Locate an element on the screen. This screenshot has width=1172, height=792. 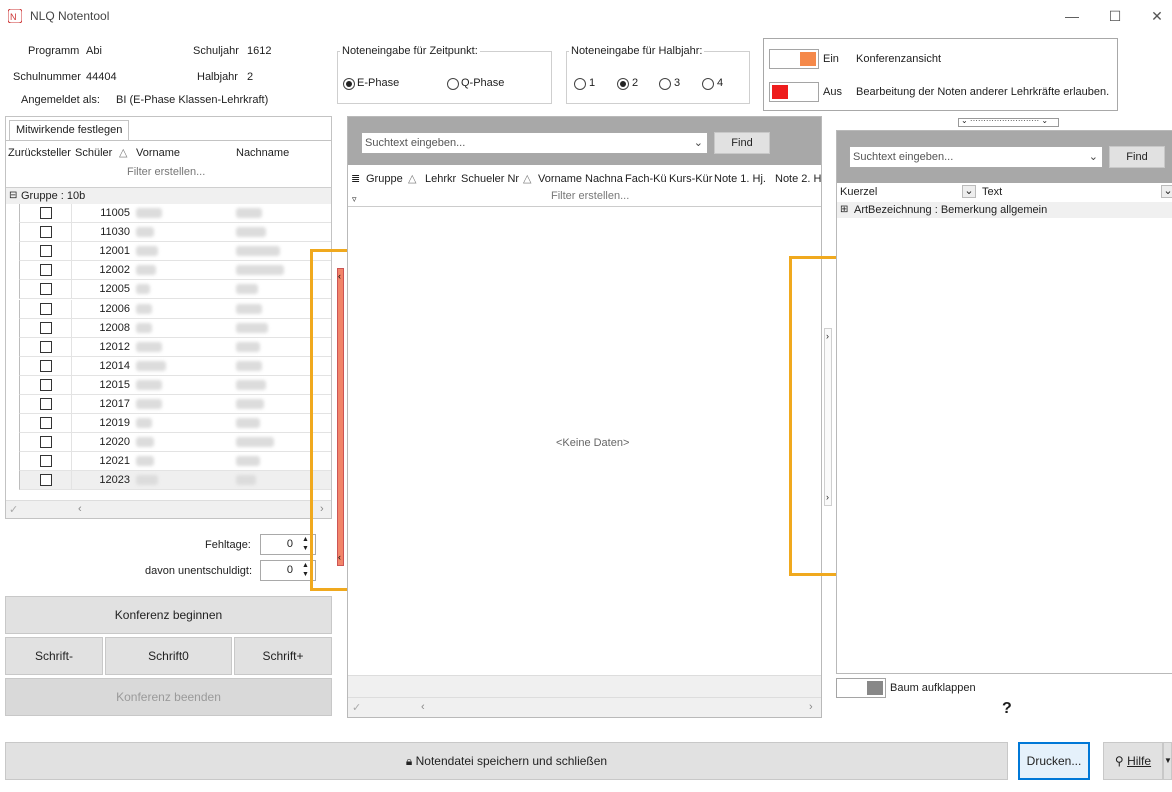
help-question-icon: ? is located at coordinates (1007, 709).